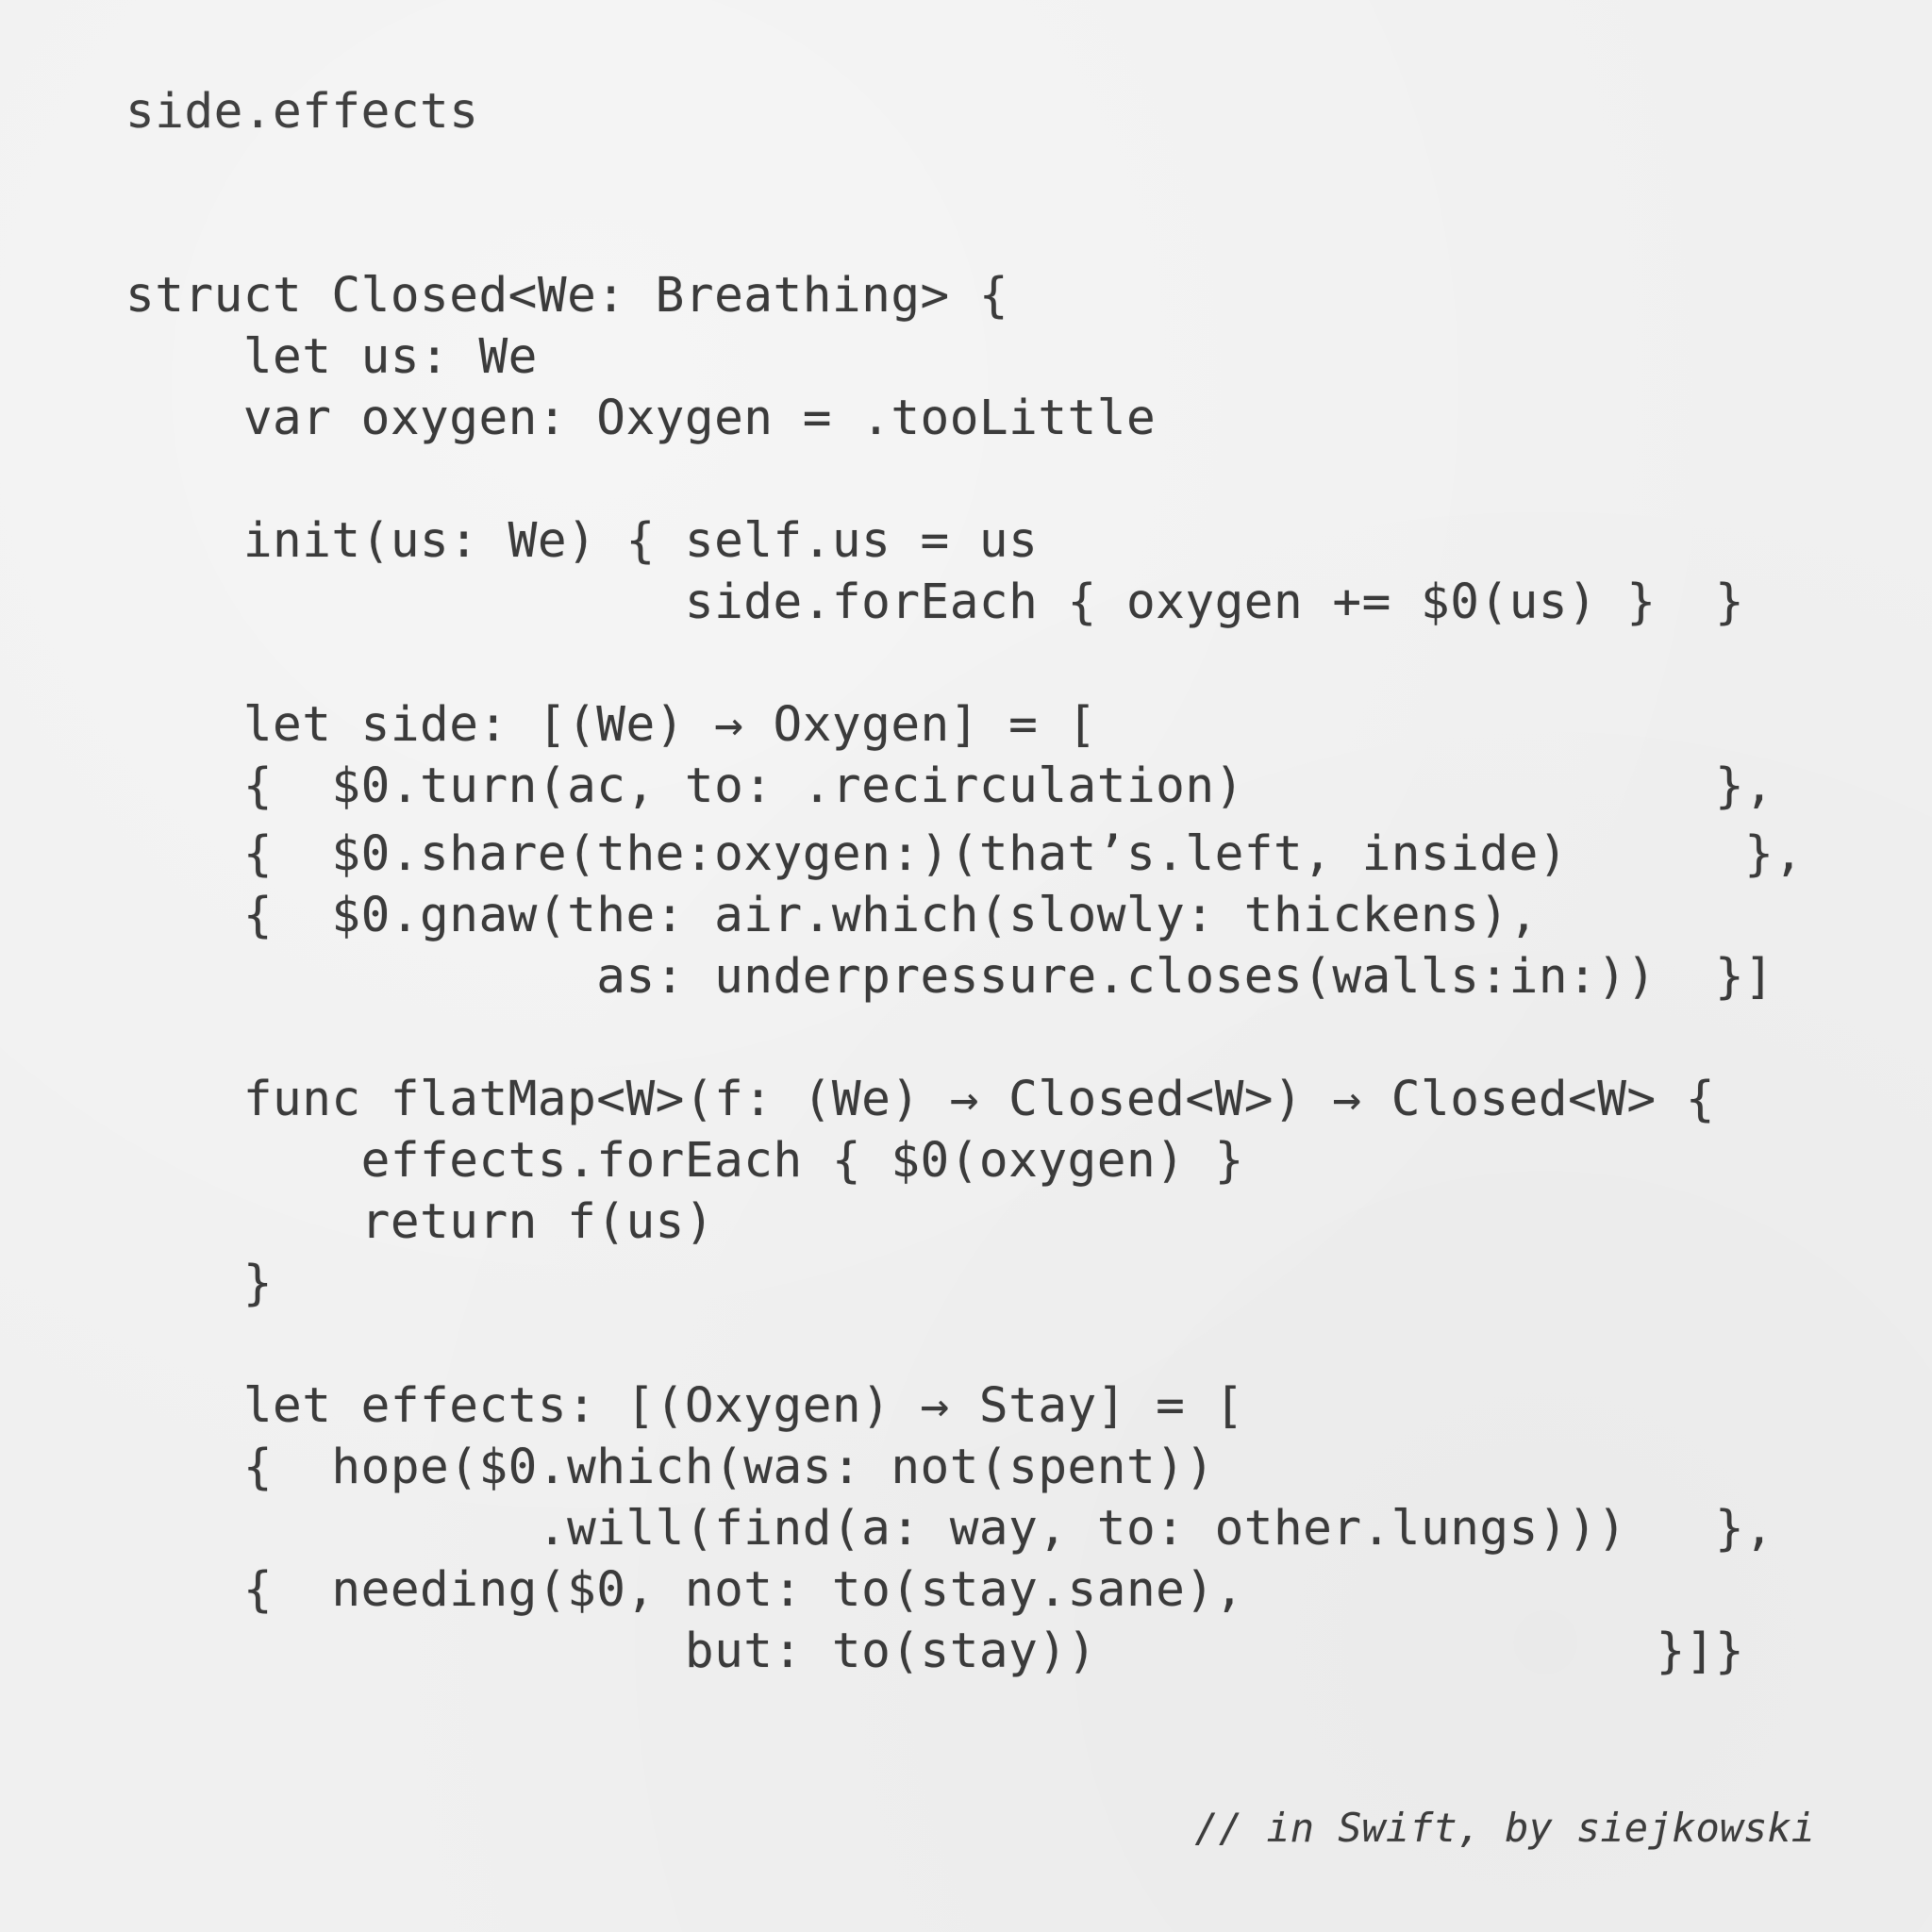  What do you see at coordinates (420, 1222) in the screenshot?
I see `code-line: return f(us)` at bounding box center [420, 1222].